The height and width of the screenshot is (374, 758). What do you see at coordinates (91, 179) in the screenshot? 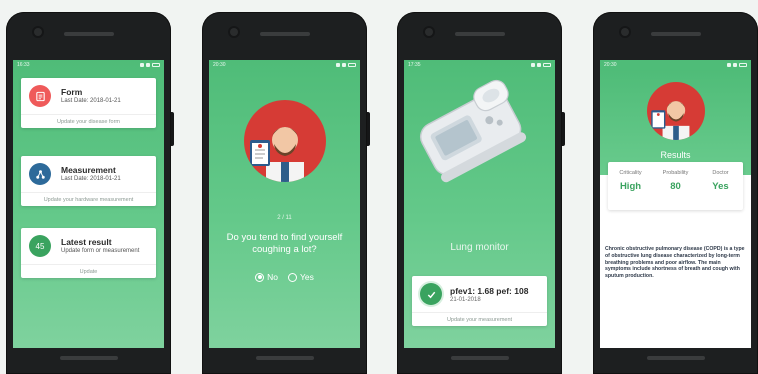
I see `measurement-last-date: Last Date: 2018-01-21` at bounding box center [91, 179].